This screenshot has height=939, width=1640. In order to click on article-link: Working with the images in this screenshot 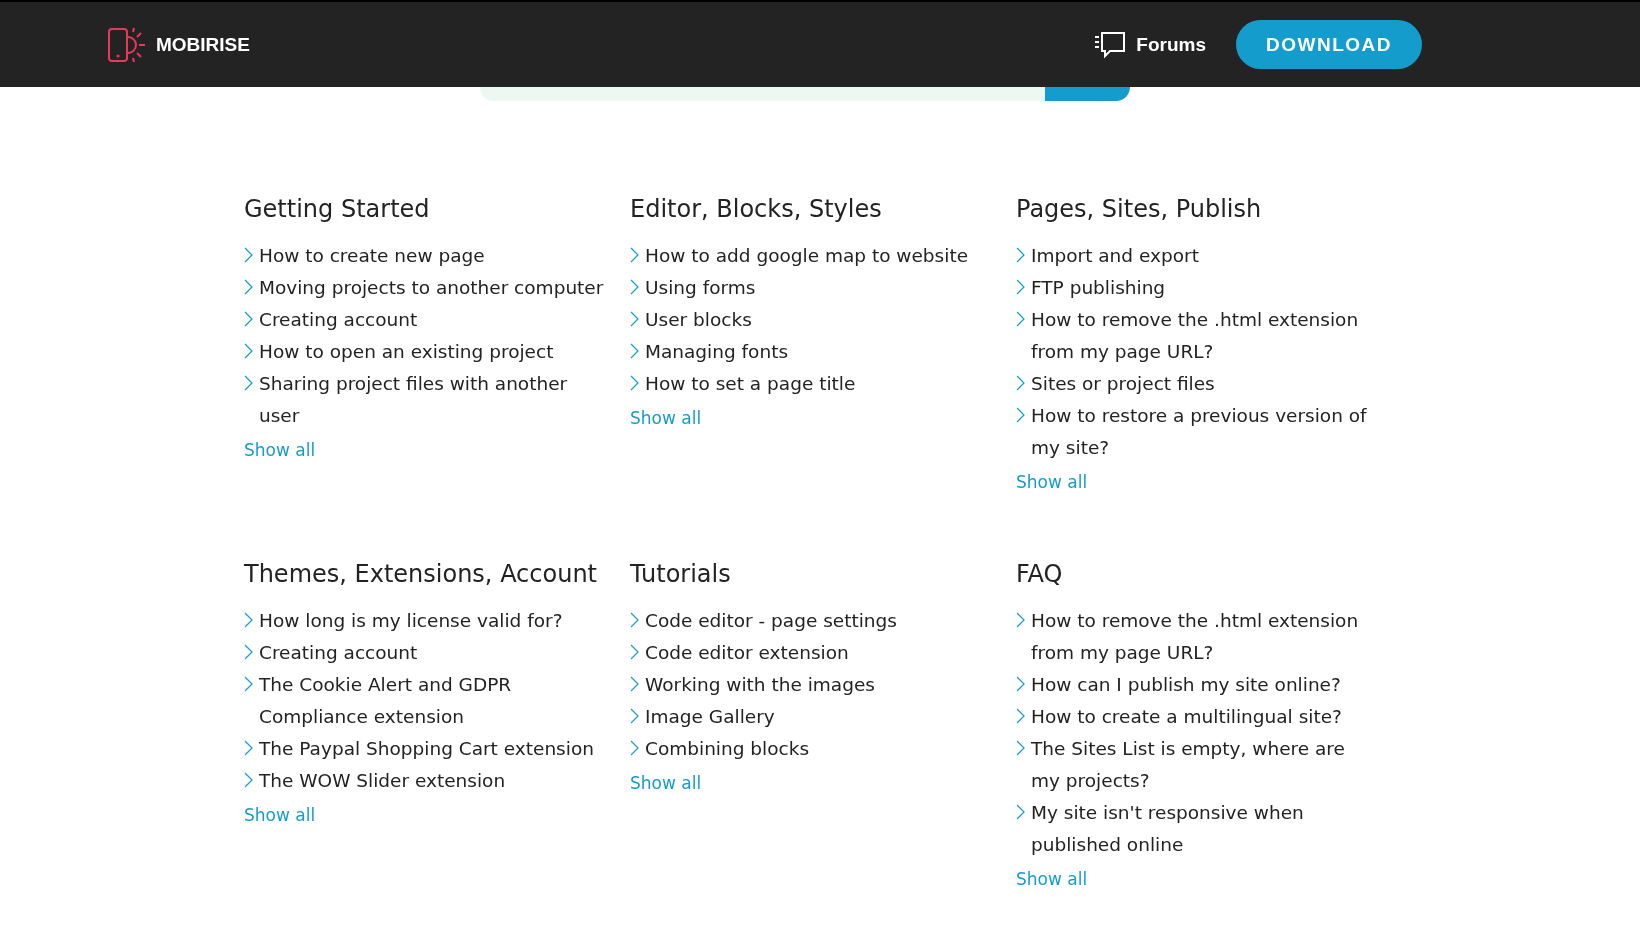, I will do `click(810, 685)`.